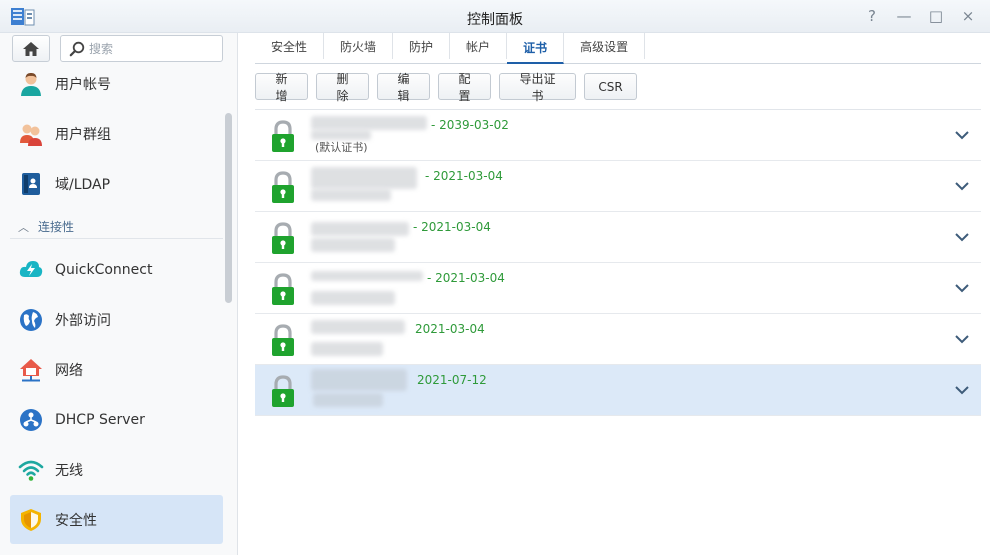 This screenshot has height=555, width=990. I want to click on quickconnect-icon, so click(31, 270).